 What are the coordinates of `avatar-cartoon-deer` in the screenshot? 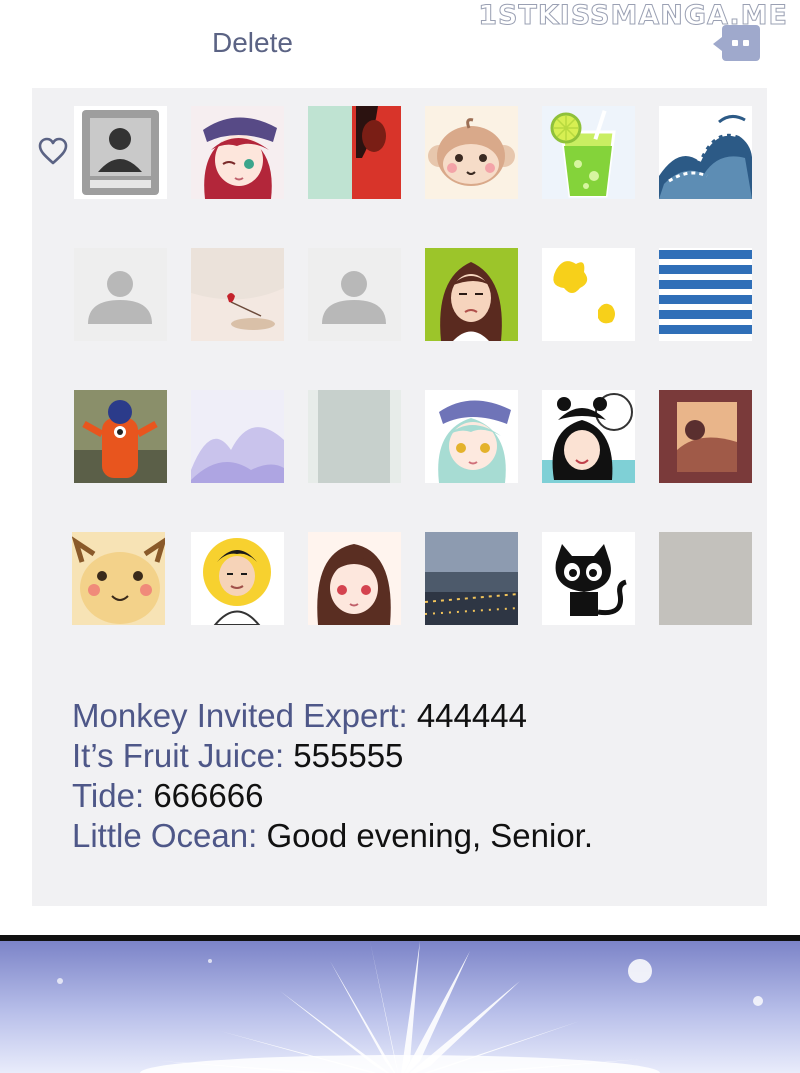 It's located at (118, 578).